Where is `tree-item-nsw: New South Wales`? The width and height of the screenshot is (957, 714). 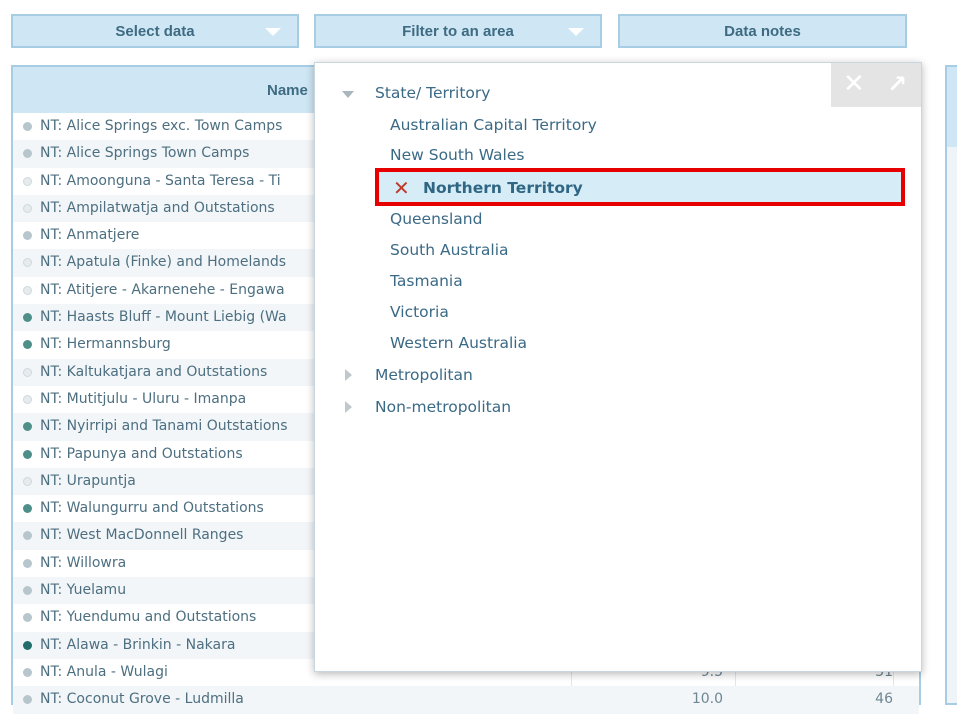
tree-item-nsw: New South Wales is located at coordinates (457, 155).